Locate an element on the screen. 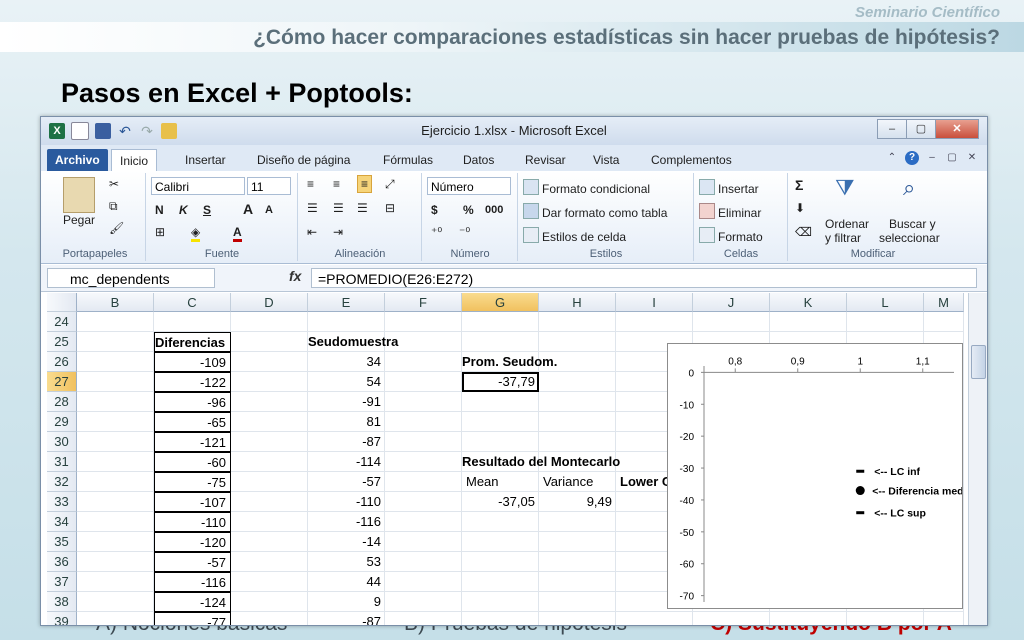 The width and height of the screenshot is (1024, 640). row-header: 28 is located at coordinates (62, 402).